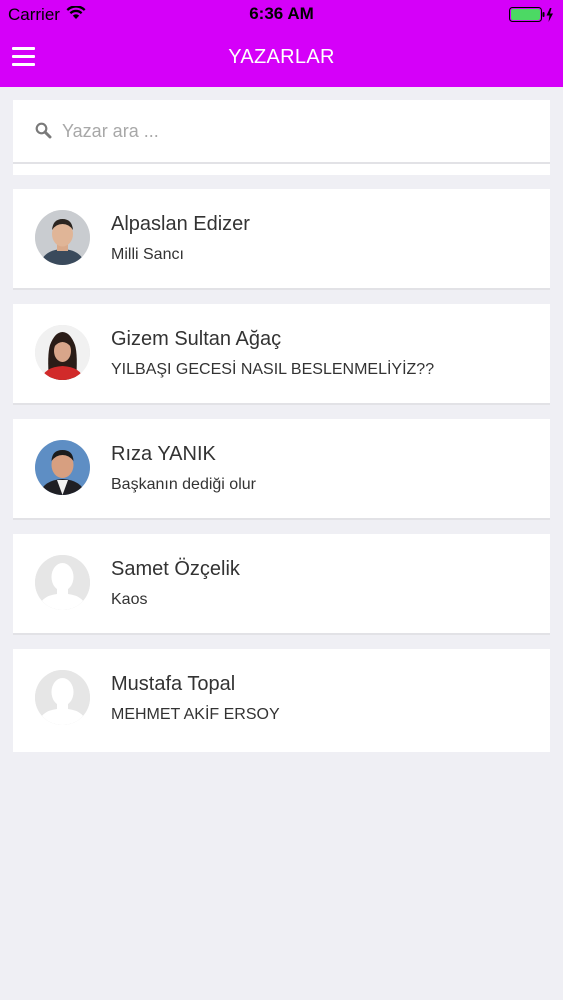 This screenshot has width=563, height=1000. What do you see at coordinates (175, 569) in the screenshot?
I see `author-name: Samet Özçelik` at bounding box center [175, 569].